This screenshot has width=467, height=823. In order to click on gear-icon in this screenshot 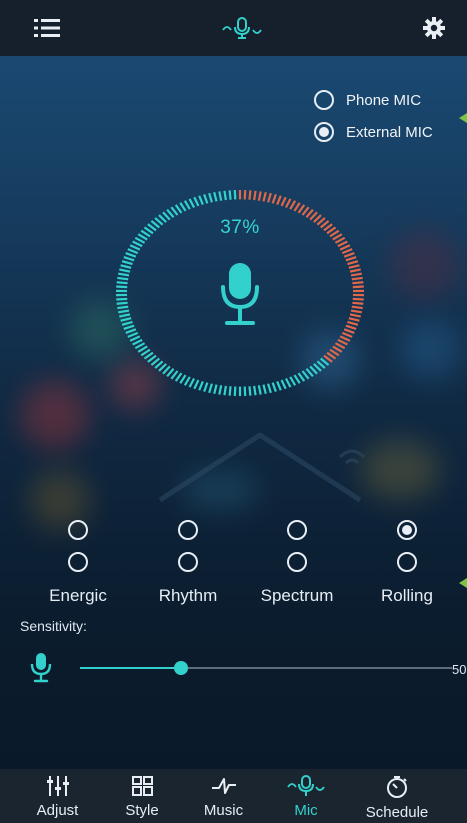, I will do `click(434, 28)`.